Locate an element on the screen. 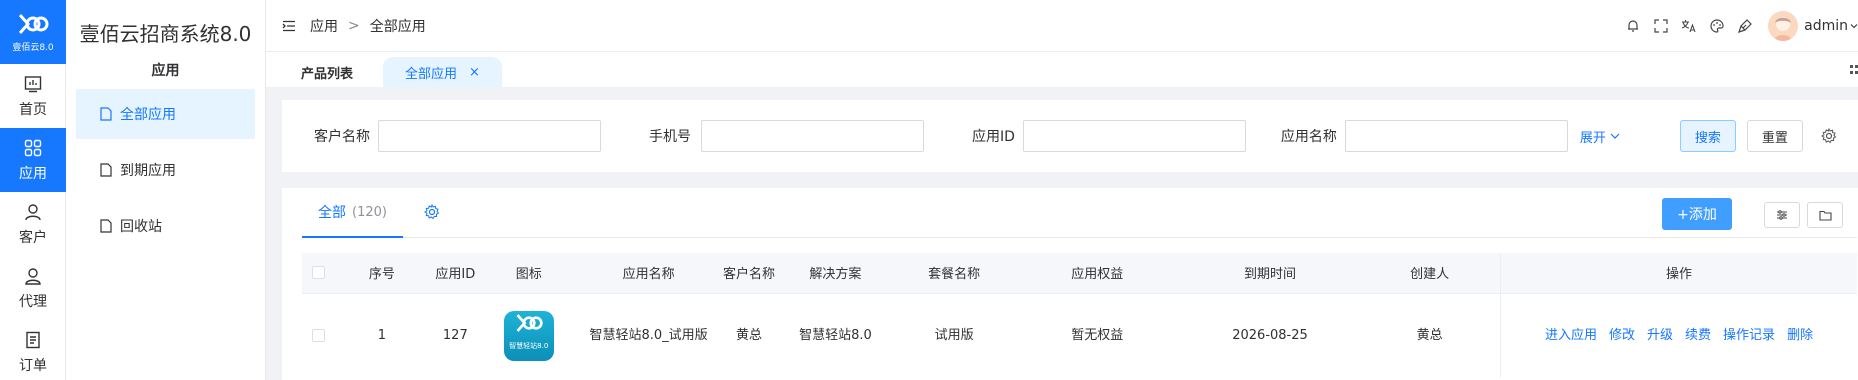 The height and width of the screenshot is (380, 1858). bell-icon is located at coordinates (1633, 26).